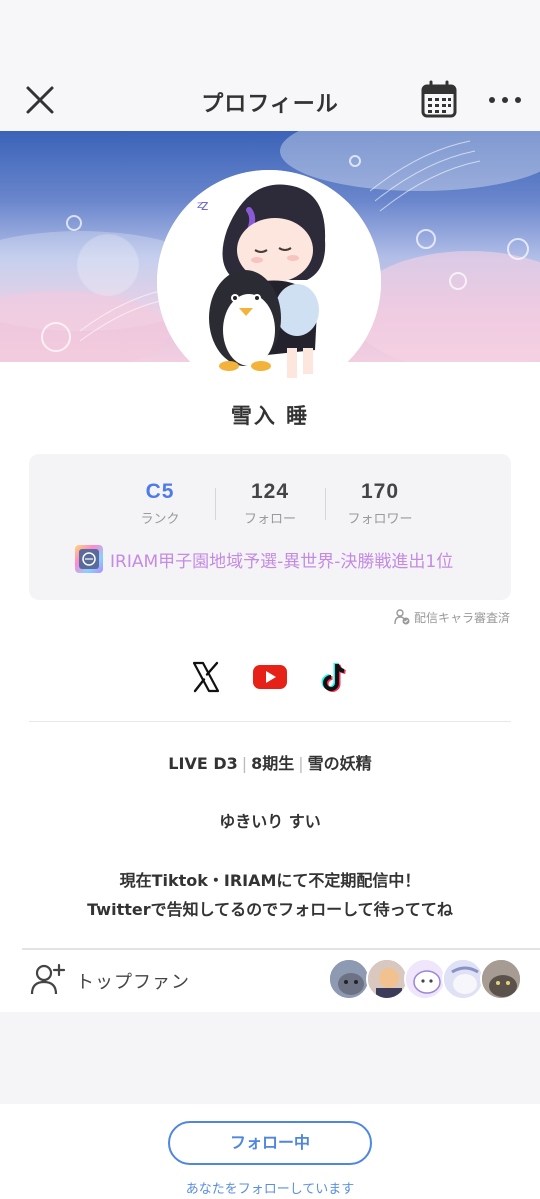  Describe the element at coordinates (461, 617) in the screenshot. I see `verified-text: 配信キャラ審査済` at that location.